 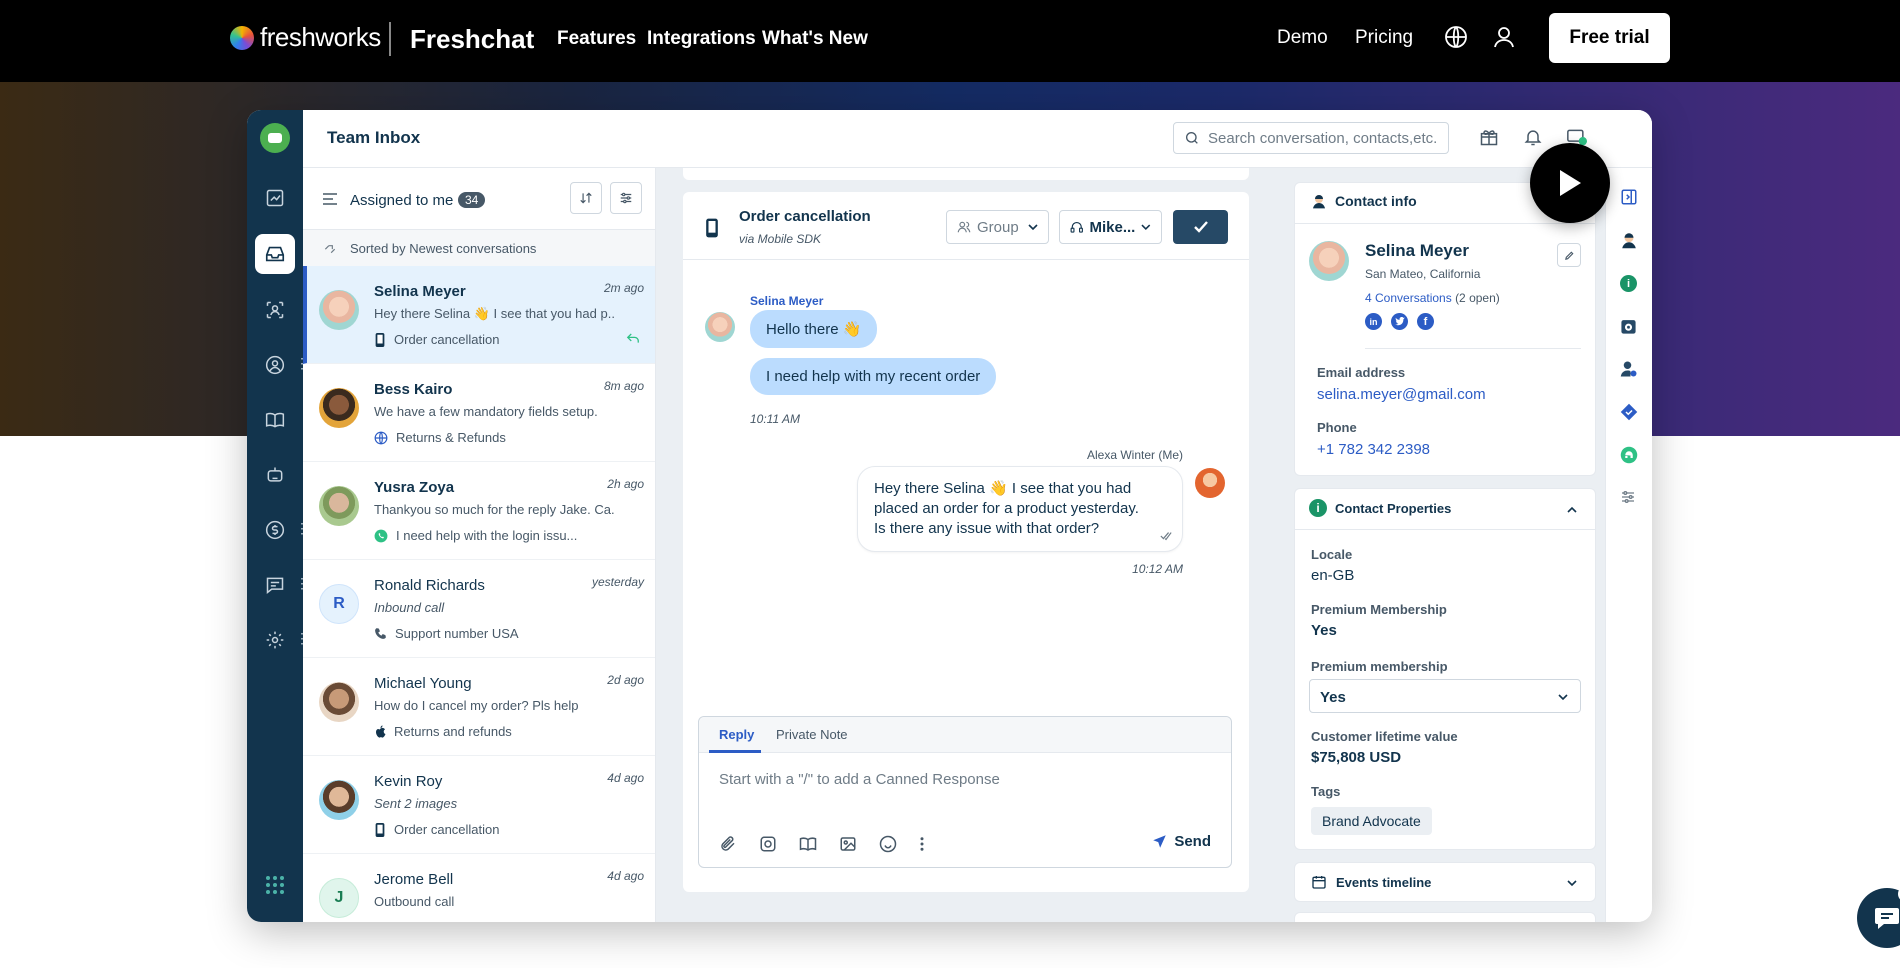 What do you see at coordinates (735, 751) in the screenshot?
I see `active-tab-indicator` at bounding box center [735, 751].